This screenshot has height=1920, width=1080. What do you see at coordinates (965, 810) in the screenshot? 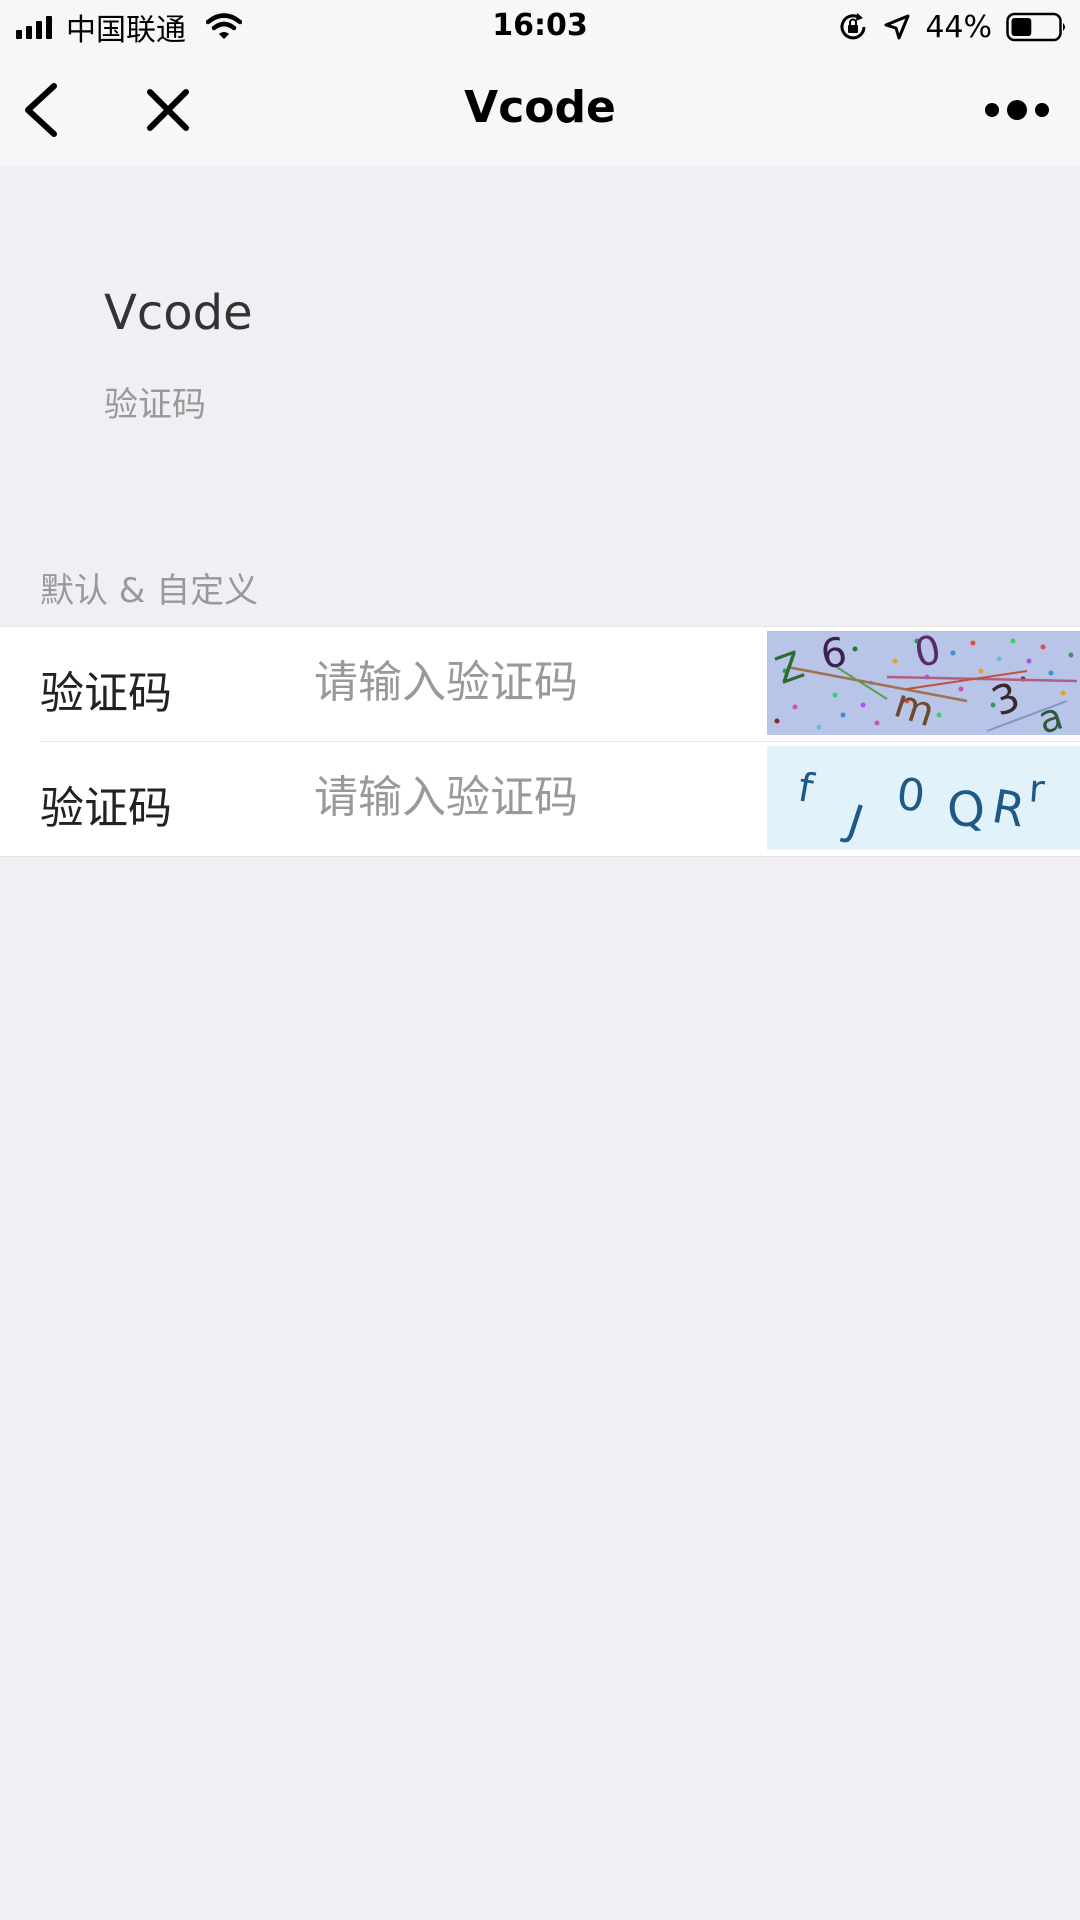
I see `captcha-char: Q` at bounding box center [965, 810].